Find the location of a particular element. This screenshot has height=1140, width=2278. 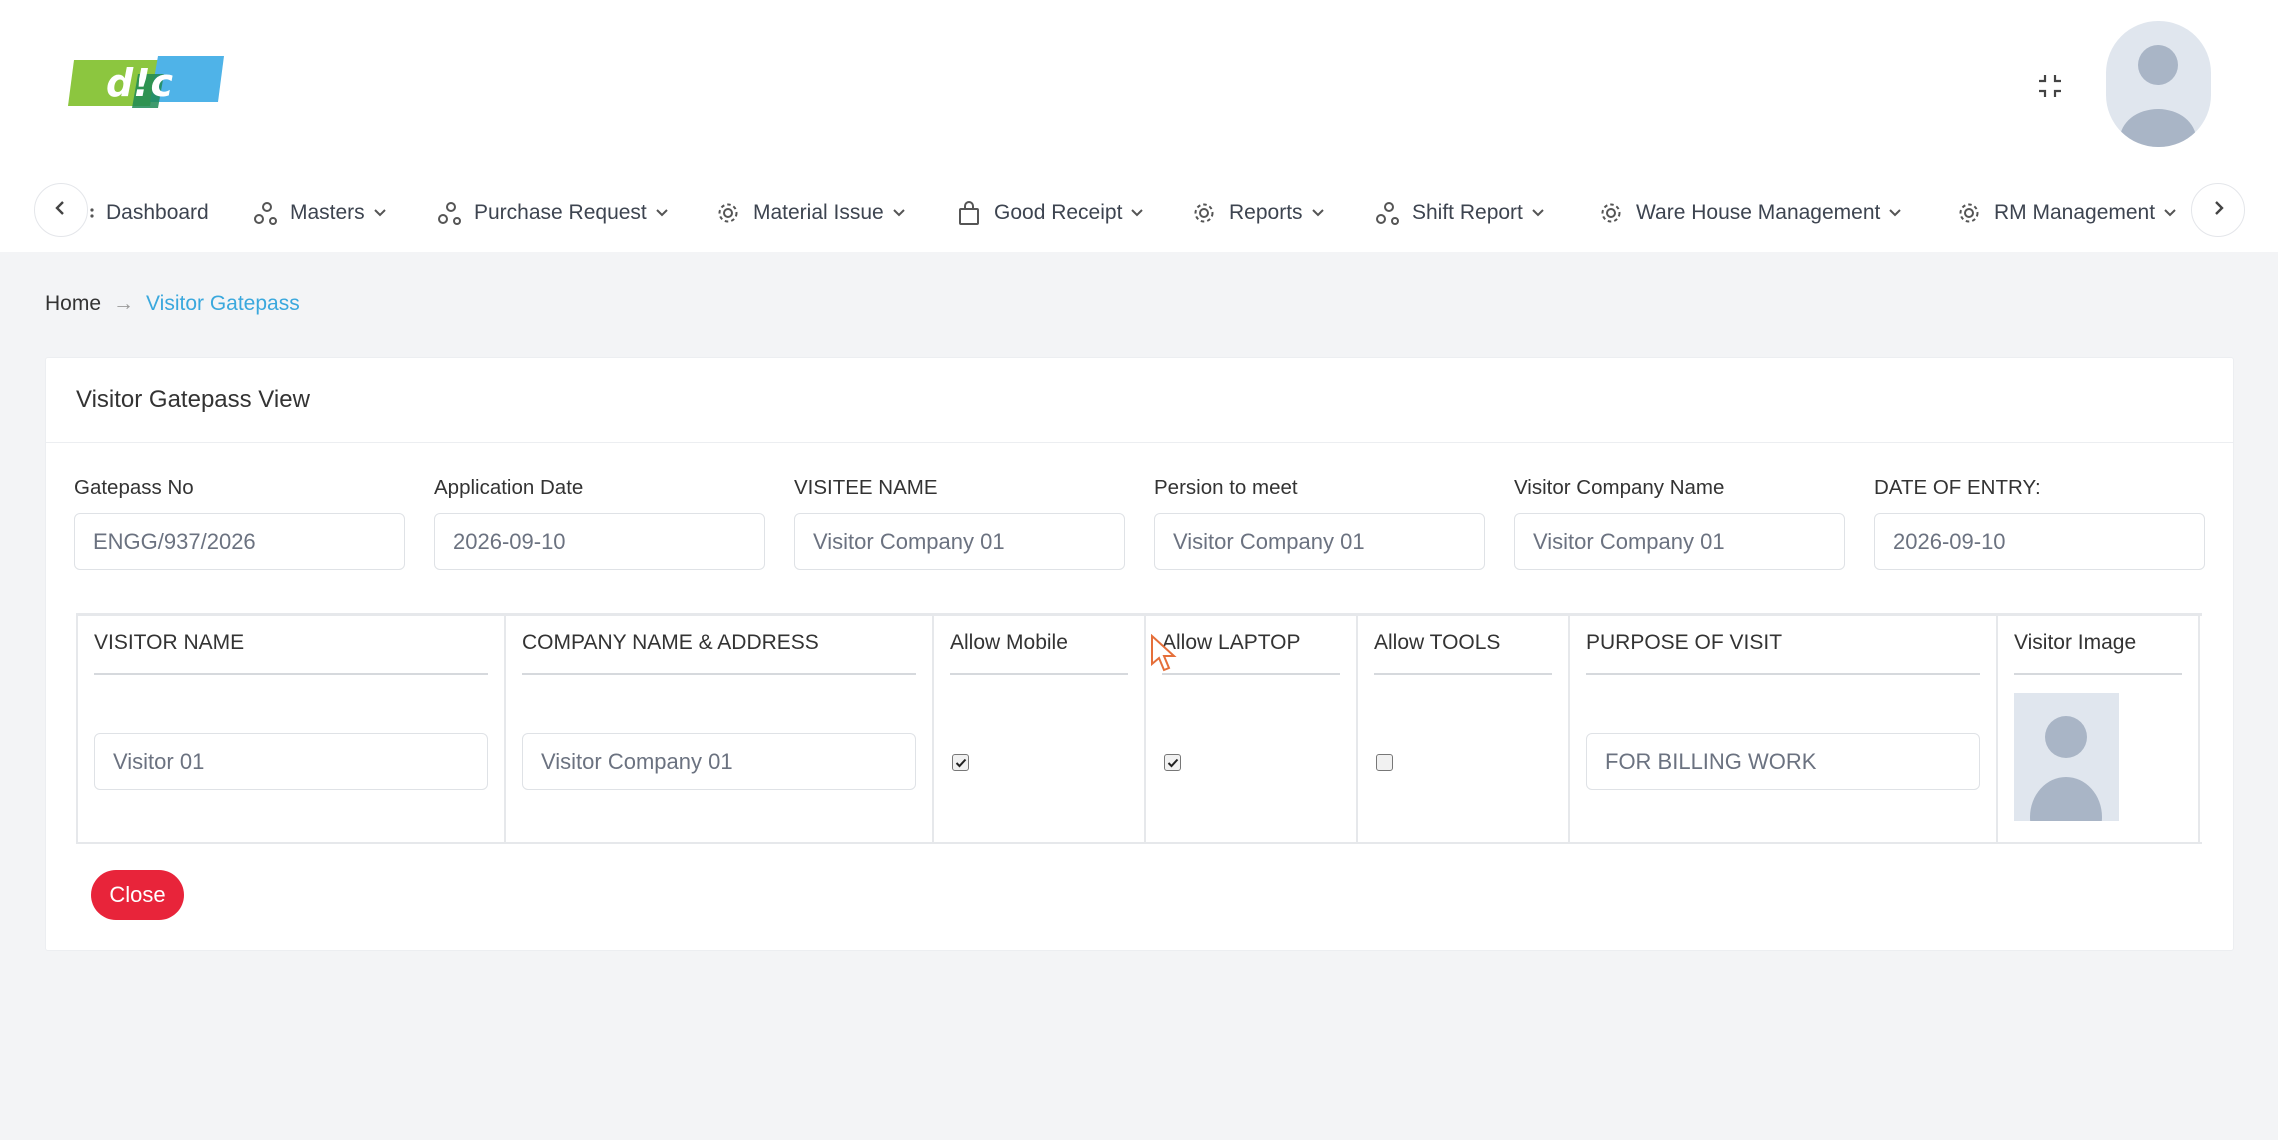

allow-laptop-checkbox is located at coordinates (1172, 762).